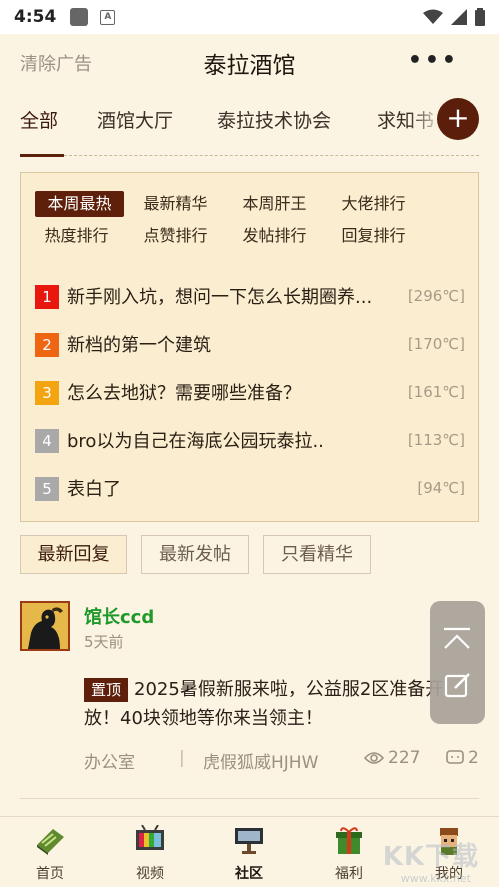  Describe the element at coordinates (108, 17) in the screenshot. I see `keyboard-notification-icon: A` at that location.